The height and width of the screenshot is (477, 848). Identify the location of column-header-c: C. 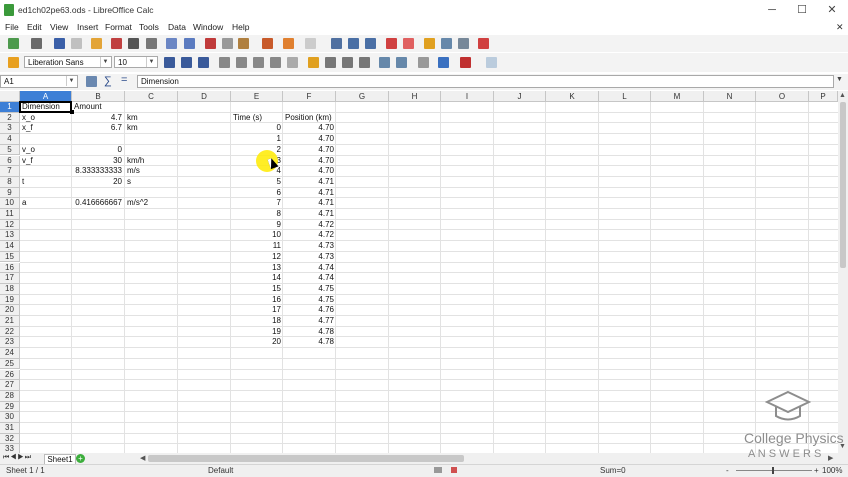
(151, 96).